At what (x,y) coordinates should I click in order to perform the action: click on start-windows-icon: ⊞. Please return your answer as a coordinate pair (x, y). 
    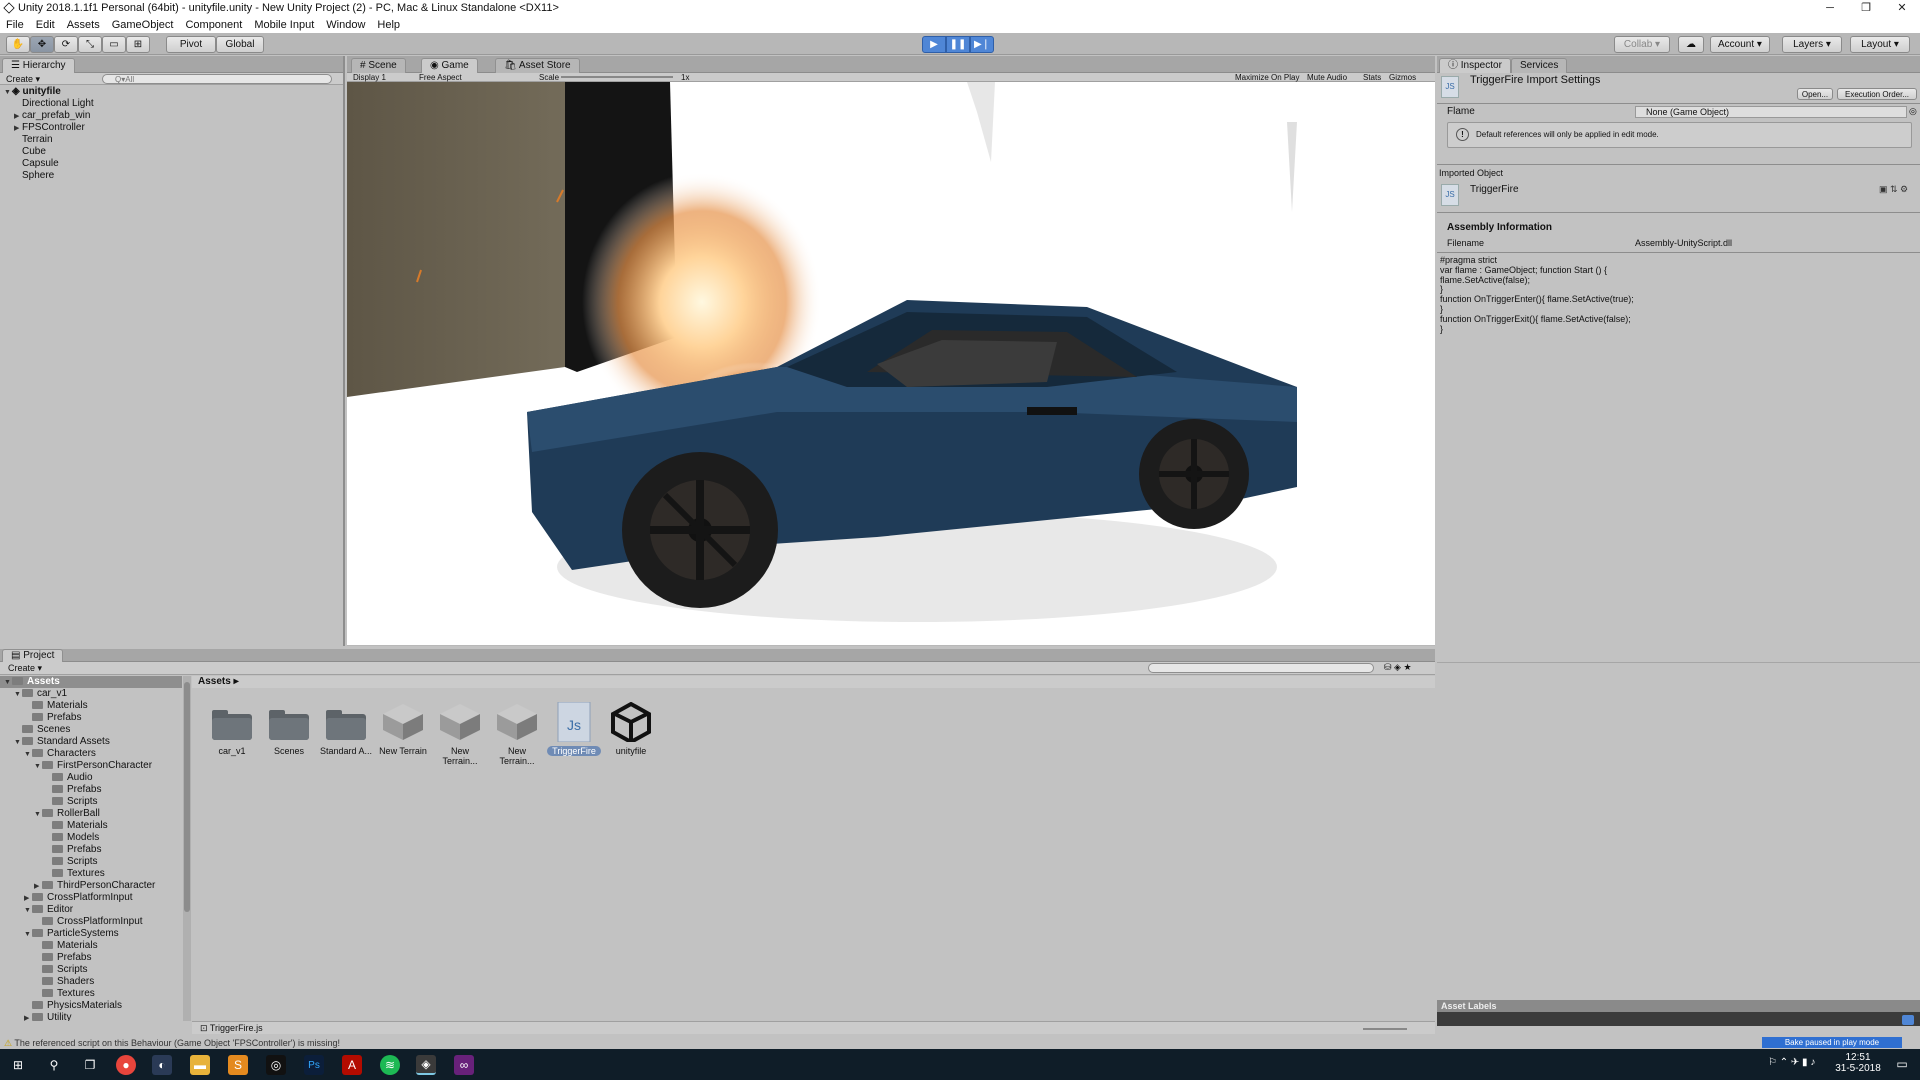
    Looking at the image, I should click on (18, 1065).